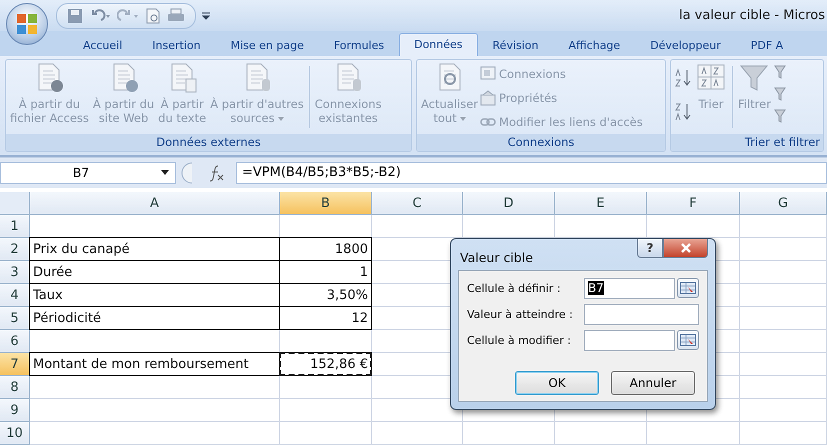  I want to click on row-header: 2, so click(15, 249).